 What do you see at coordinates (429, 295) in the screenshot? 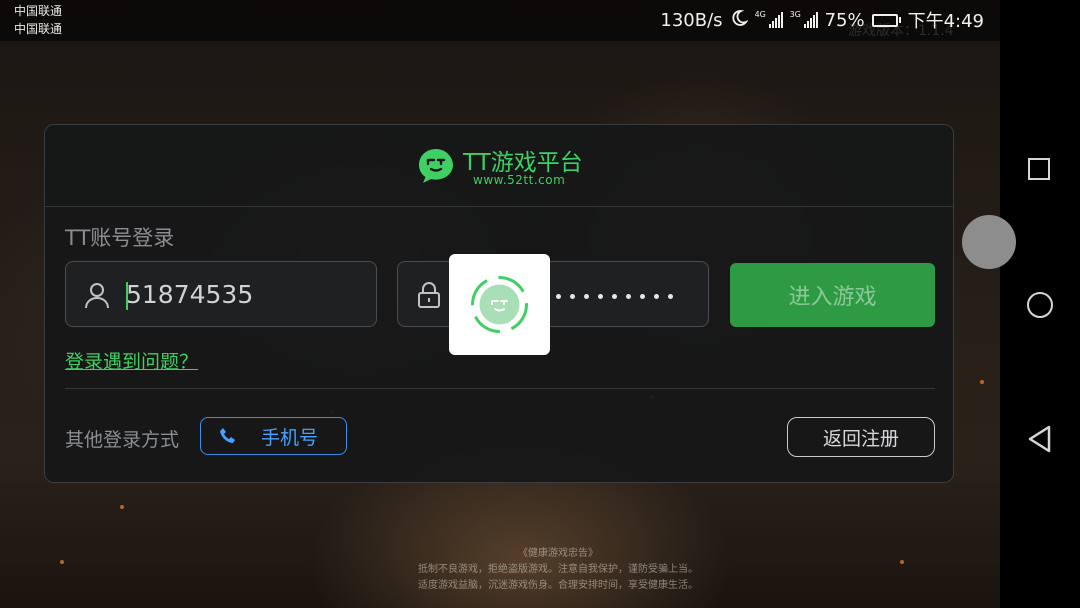
I see `lock-icon` at bounding box center [429, 295].